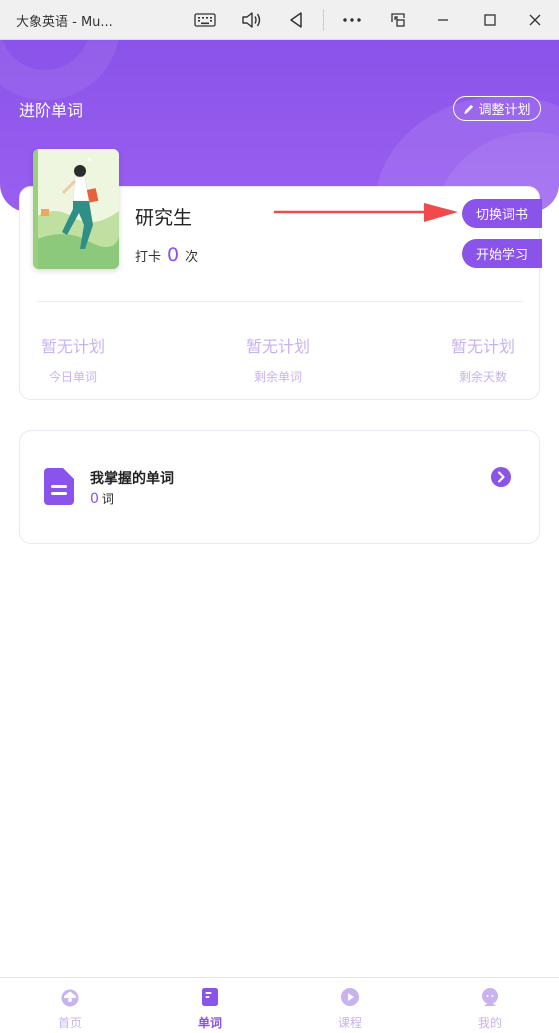 The width and height of the screenshot is (559, 1033). What do you see at coordinates (278, 346) in the screenshot?
I see `remaining-words-value: 暂无计划` at bounding box center [278, 346].